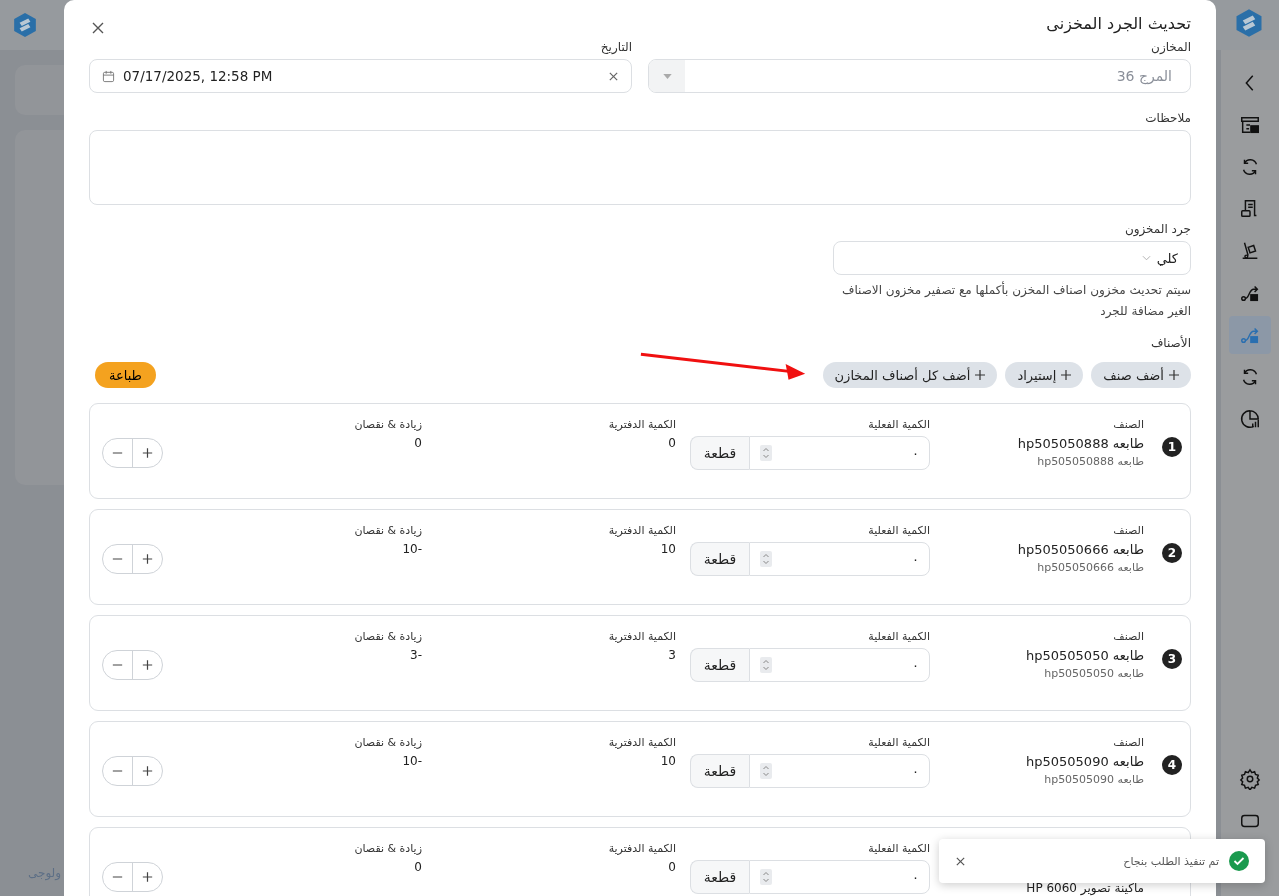 Image resolution: width=1279 pixels, height=896 pixels. What do you see at coordinates (910, 375) in the screenshot?
I see `add-button: أضف كل أصناف المخازن` at bounding box center [910, 375].